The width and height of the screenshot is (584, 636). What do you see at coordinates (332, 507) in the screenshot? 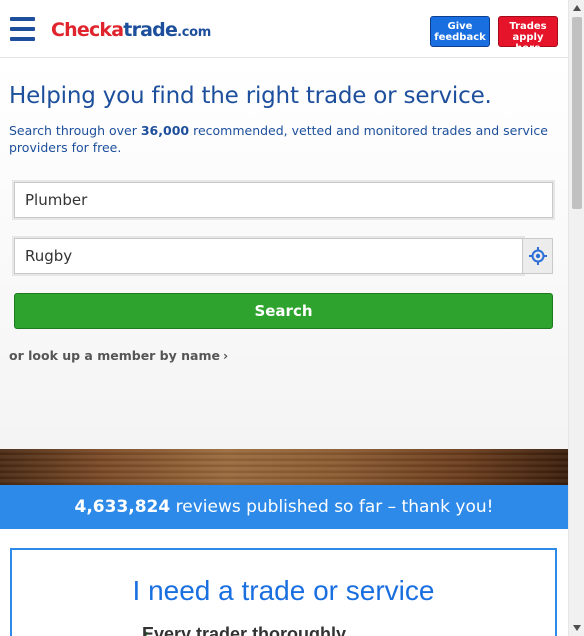
I see `reviews-text: reviews published so far – thank you!` at bounding box center [332, 507].